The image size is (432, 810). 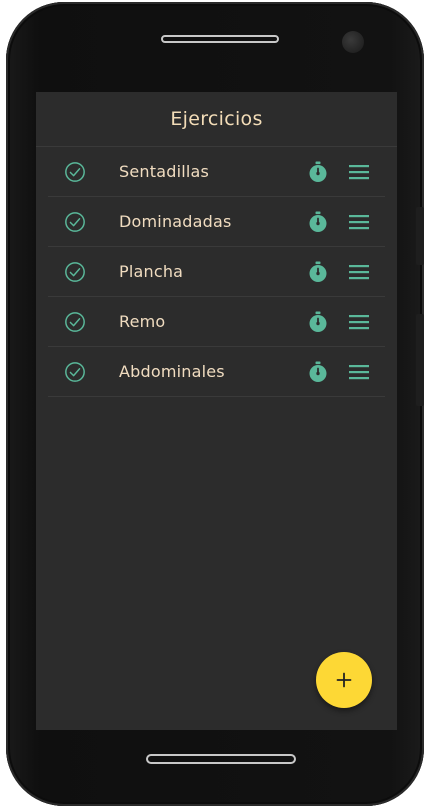 I want to click on exercise-name: Abdominales, so click(x=172, y=371).